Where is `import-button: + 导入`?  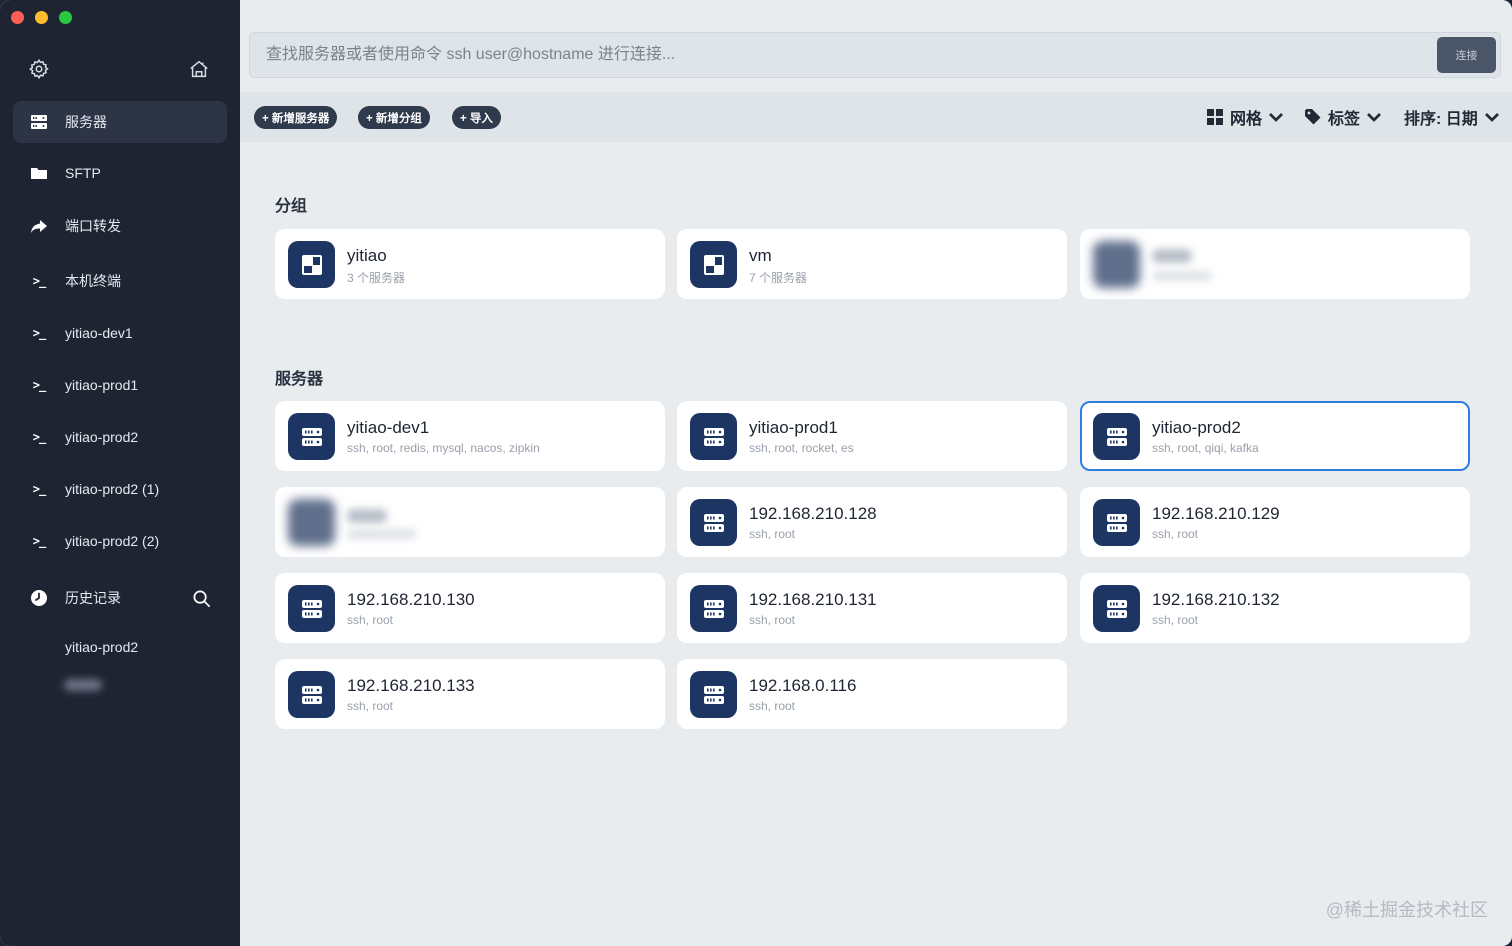 import-button: + 导入 is located at coordinates (476, 117).